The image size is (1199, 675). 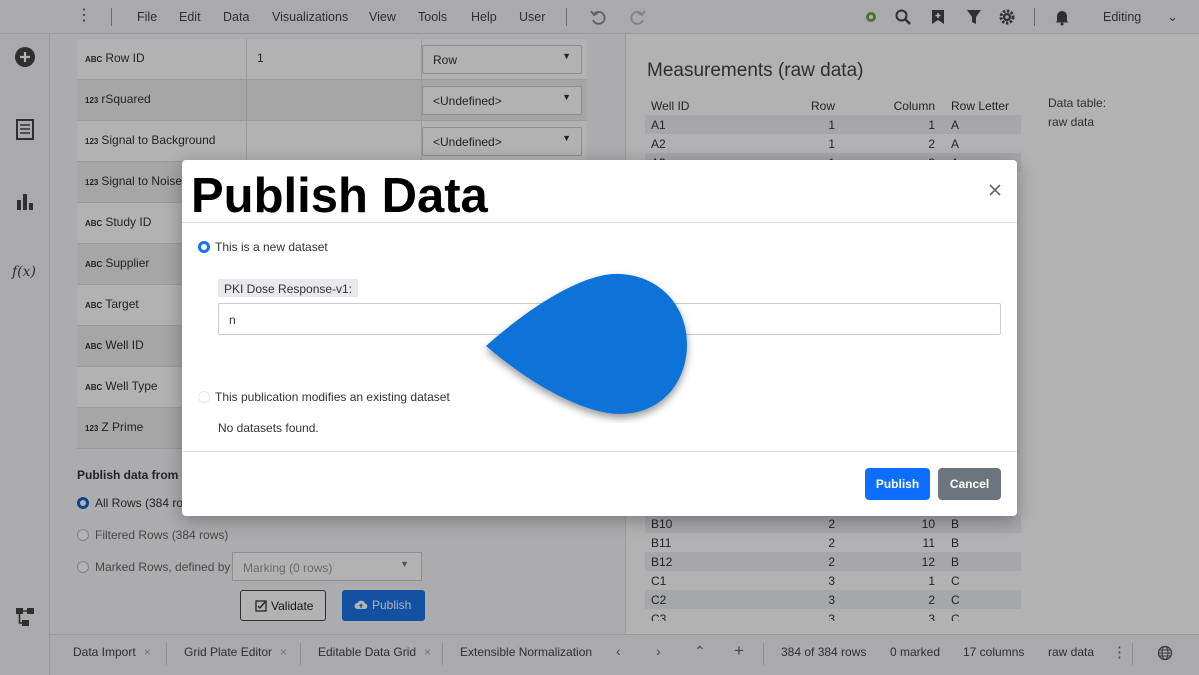 I want to click on radio-icon, so click(x=204, y=397).